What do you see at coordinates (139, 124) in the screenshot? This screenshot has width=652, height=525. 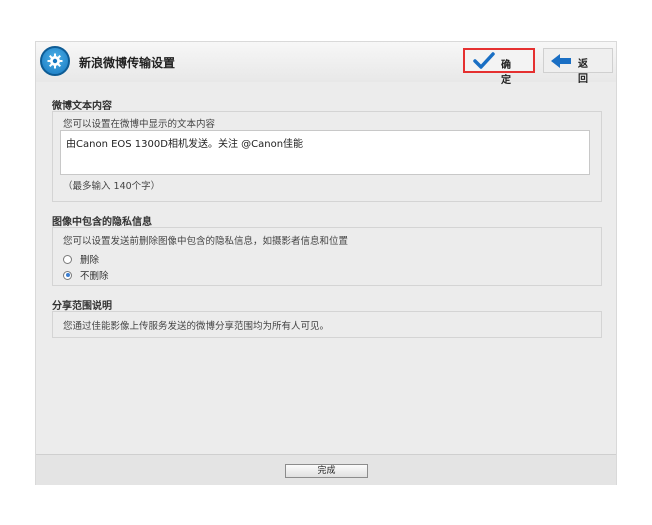 I see `text-content-hint: 您可以设置在微博中显示的文本内容` at bounding box center [139, 124].